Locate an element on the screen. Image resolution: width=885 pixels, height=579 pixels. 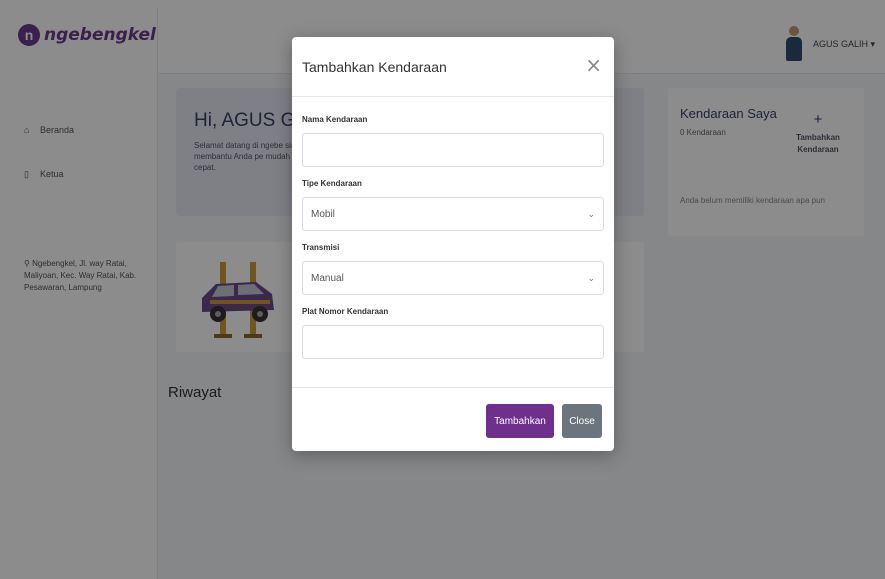
modal-header: Tambahkan Kendaraan × is located at coordinates (453, 67).